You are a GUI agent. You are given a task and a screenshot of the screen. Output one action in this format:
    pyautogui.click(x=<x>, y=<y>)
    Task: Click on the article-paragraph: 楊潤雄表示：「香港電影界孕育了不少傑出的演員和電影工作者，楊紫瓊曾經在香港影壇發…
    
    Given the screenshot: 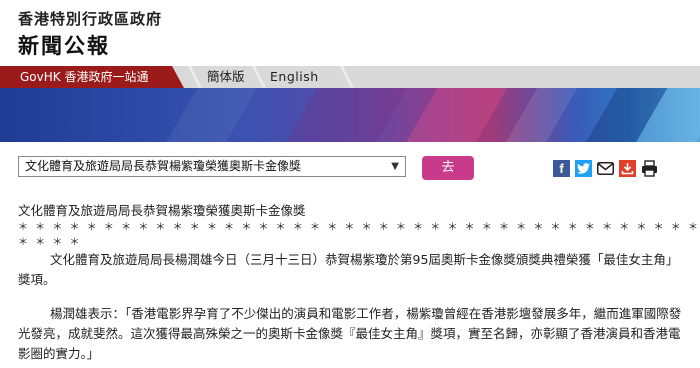 What is the action you would take?
    pyautogui.click(x=350, y=333)
    